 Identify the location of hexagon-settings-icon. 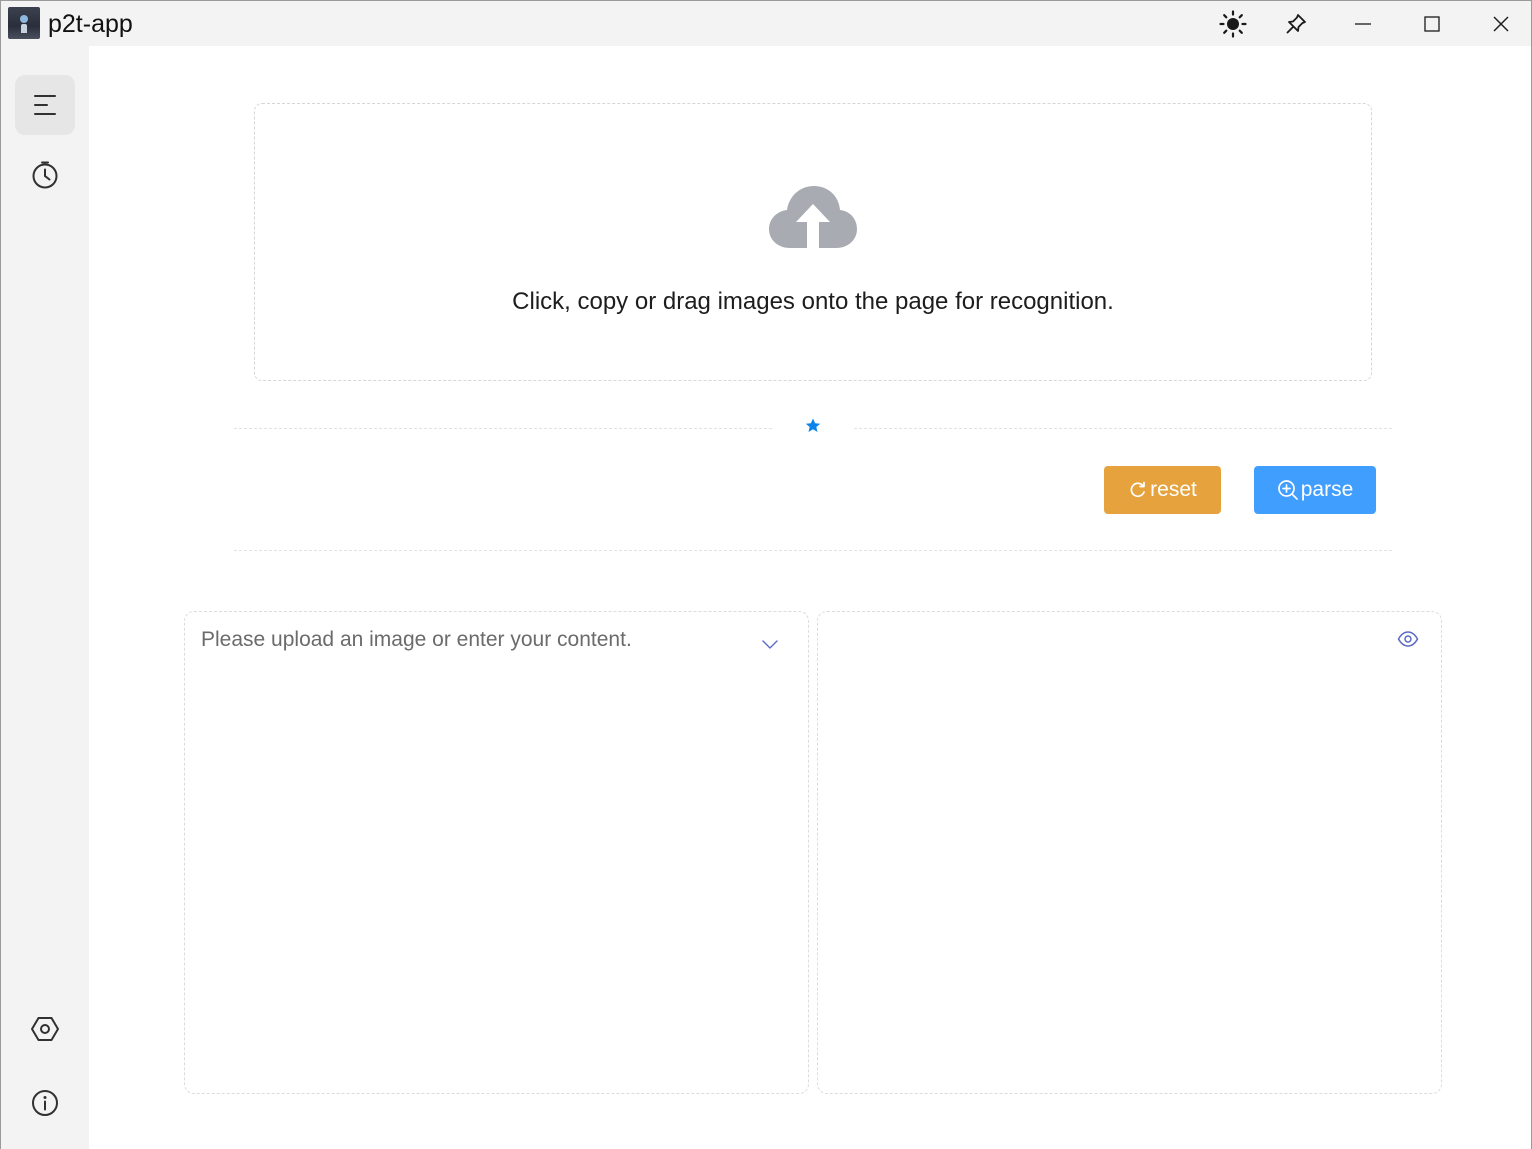
(45, 1029).